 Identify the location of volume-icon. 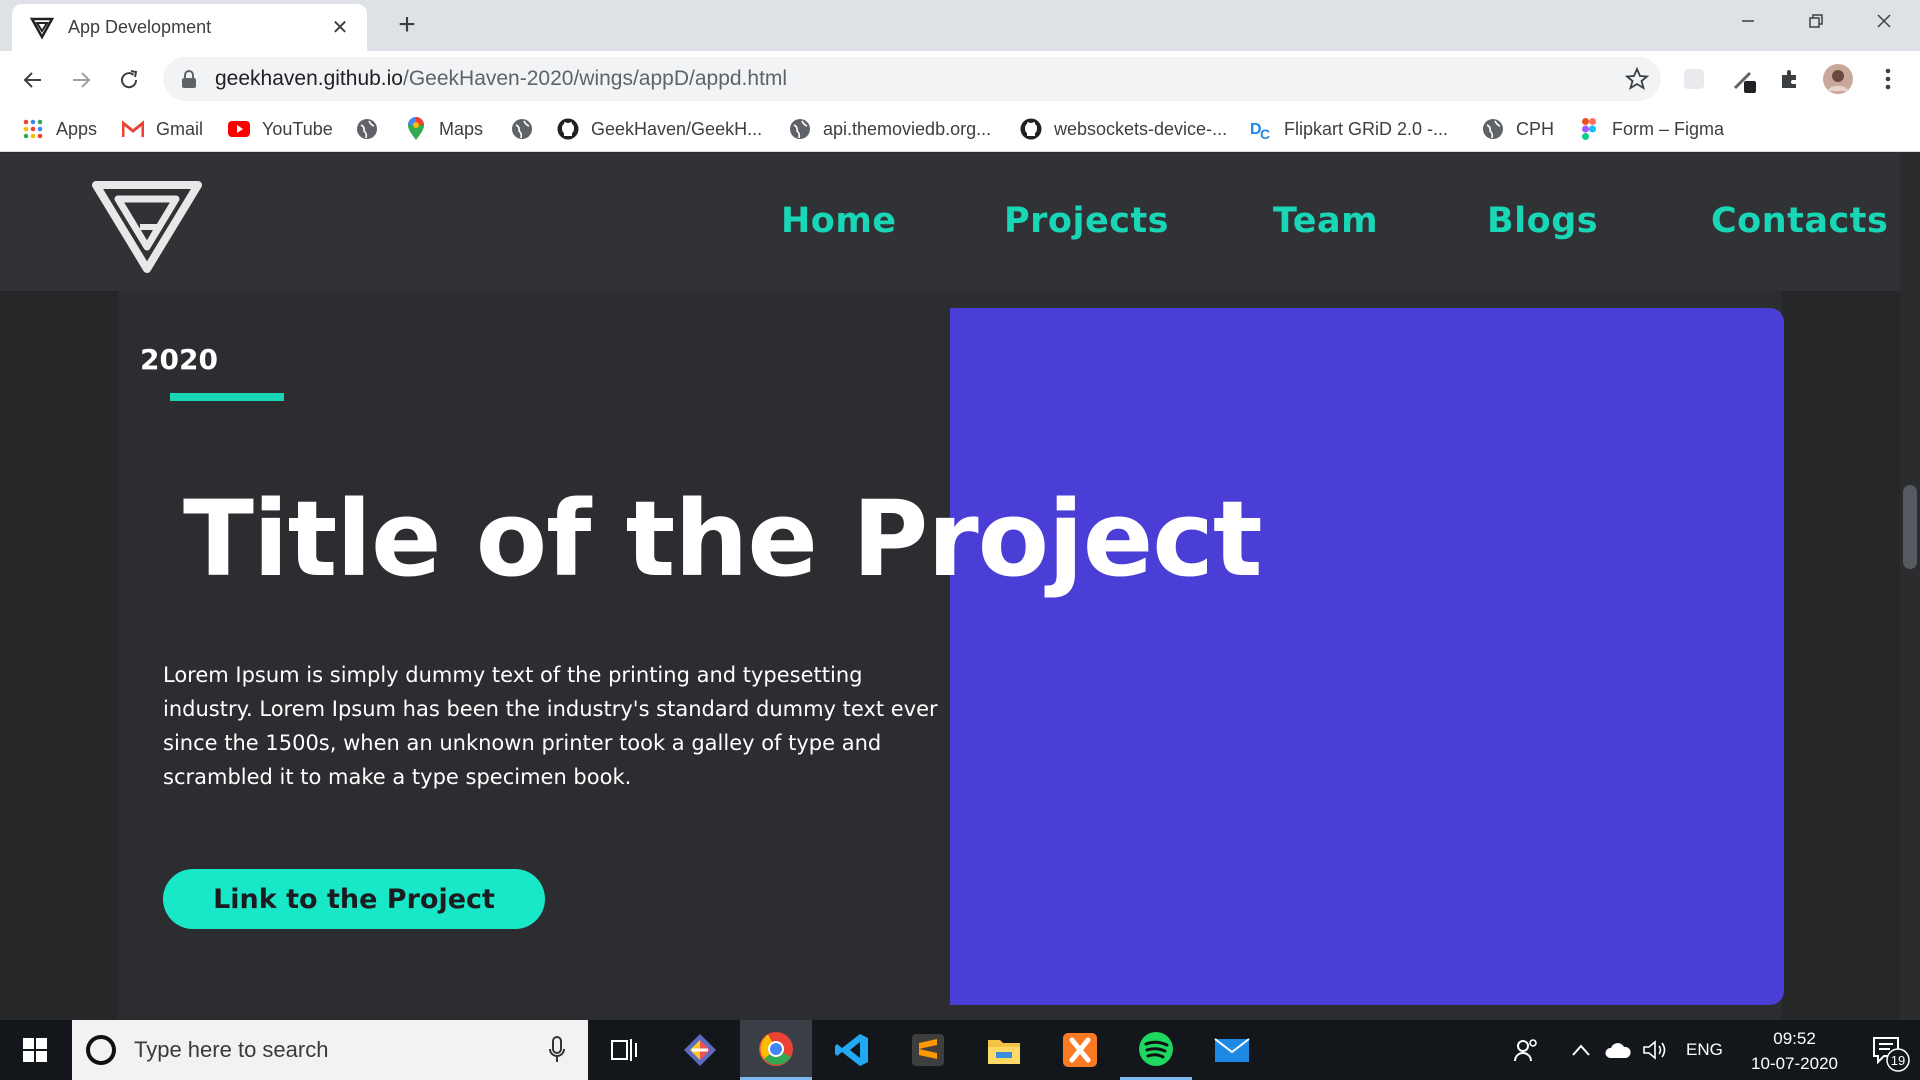
(1655, 1050).